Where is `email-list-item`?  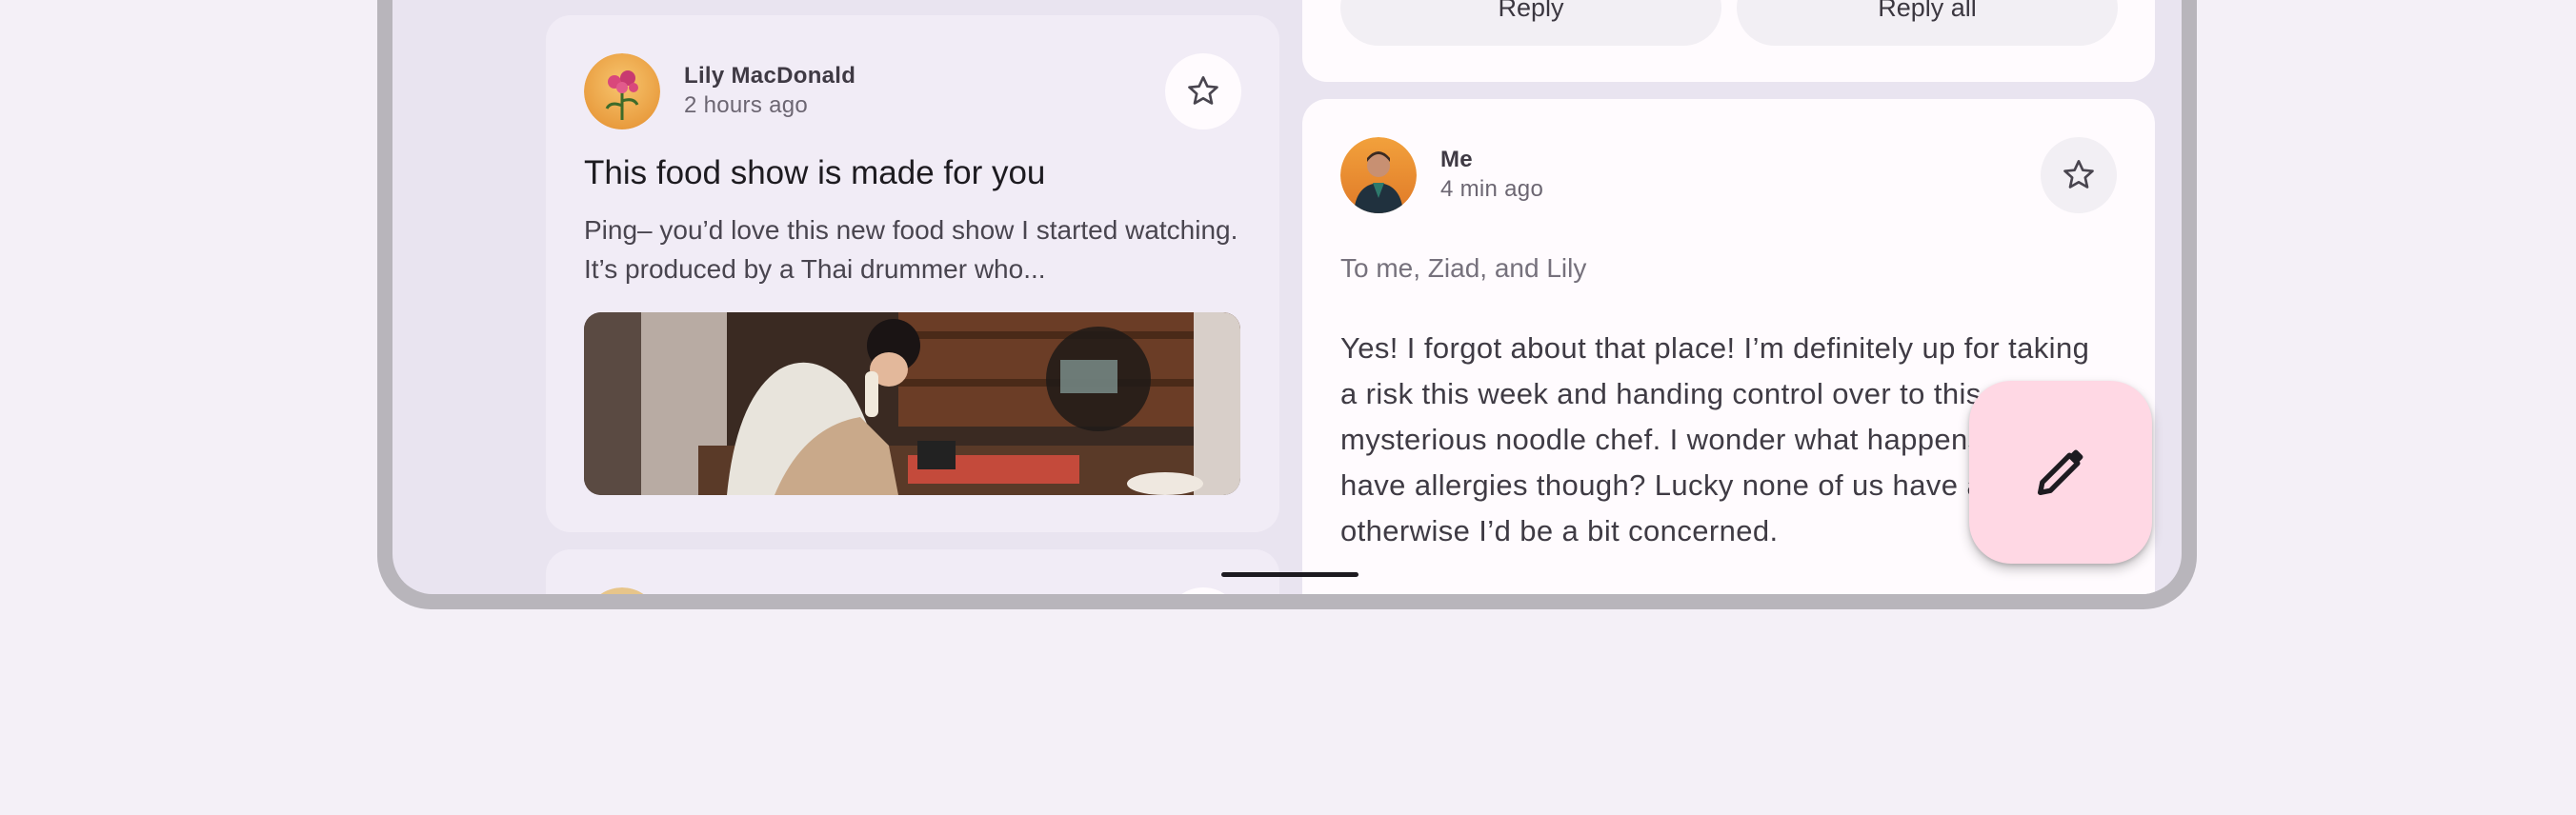
email-list-item is located at coordinates (913, 571).